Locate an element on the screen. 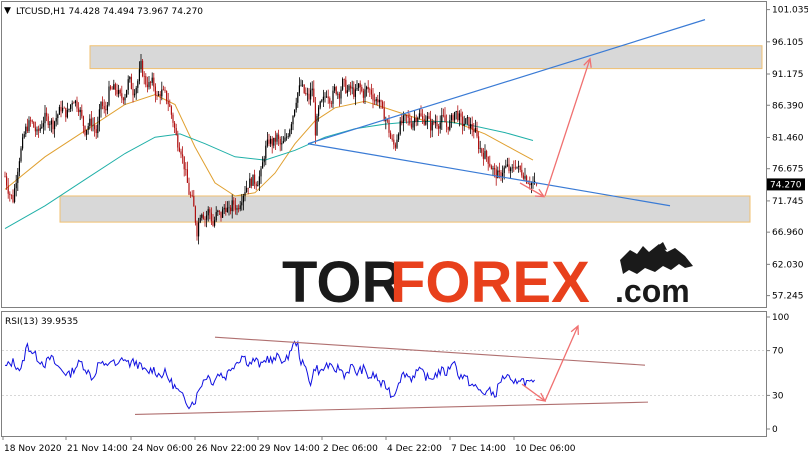  symbol-header: LTCUSD,H1 74.428 74.494 73.967 74.270 is located at coordinates (109, 12).